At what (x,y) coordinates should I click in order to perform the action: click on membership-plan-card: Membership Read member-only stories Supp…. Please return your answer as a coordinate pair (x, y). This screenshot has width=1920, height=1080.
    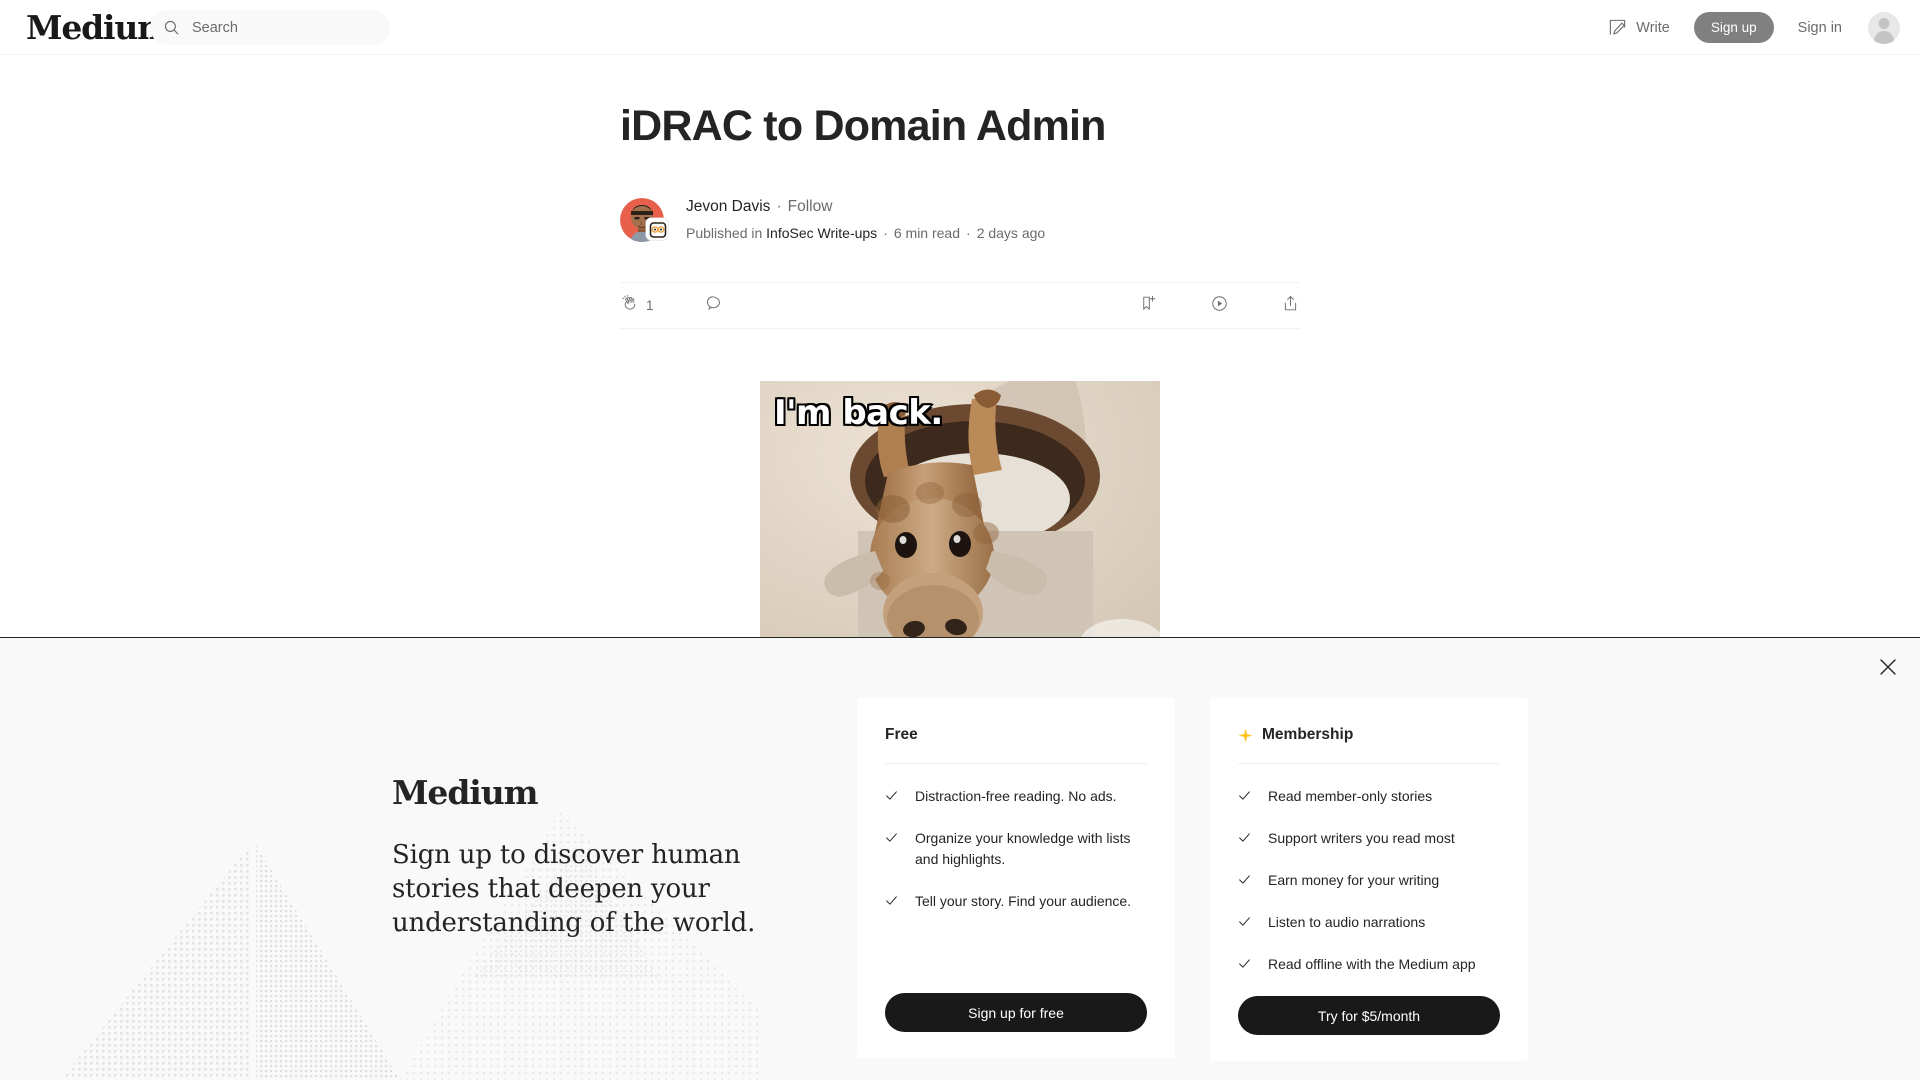
    Looking at the image, I should click on (1369, 879).